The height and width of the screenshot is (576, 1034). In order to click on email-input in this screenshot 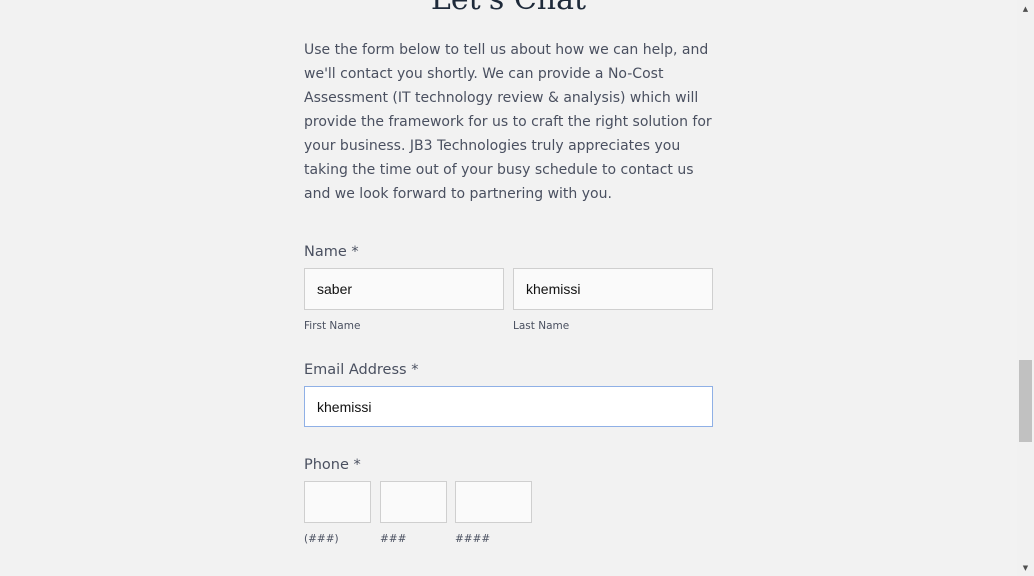, I will do `click(508, 406)`.